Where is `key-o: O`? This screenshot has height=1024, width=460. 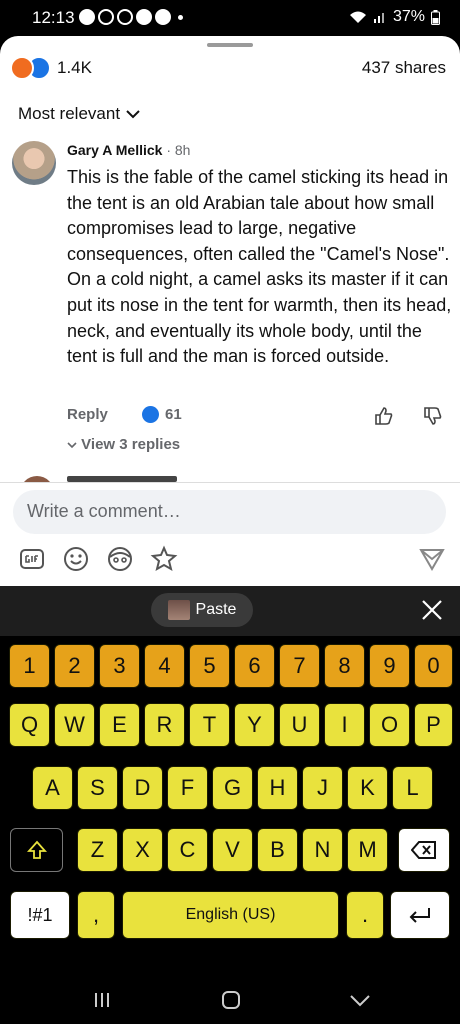 key-o: O is located at coordinates (389, 725).